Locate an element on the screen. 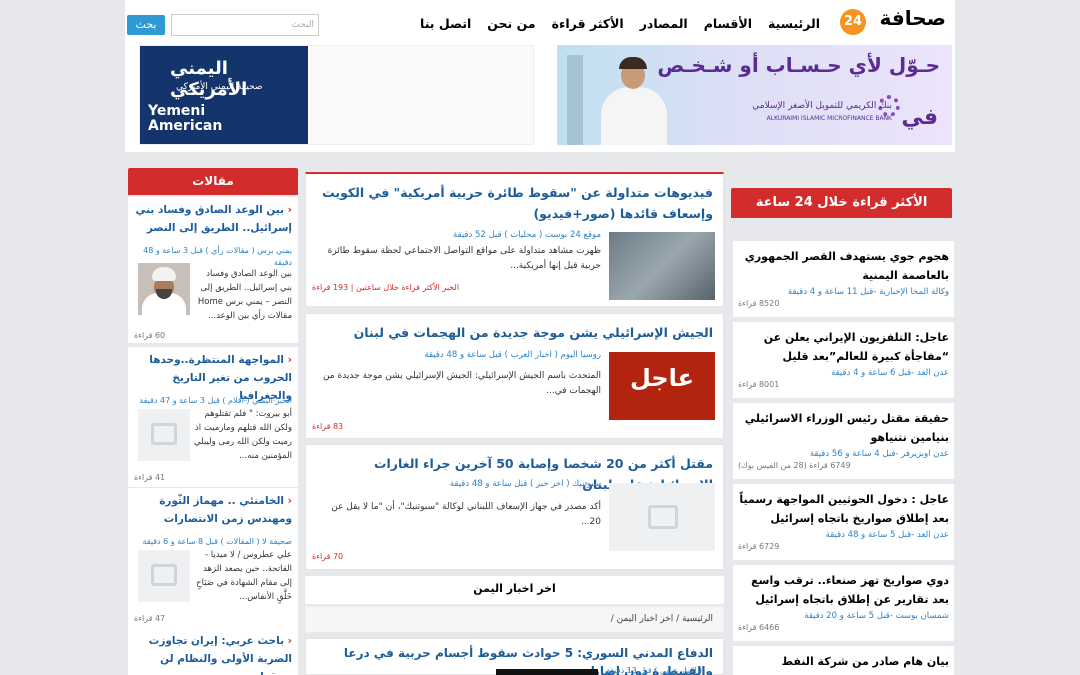 The height and width of the screenshot is (675, 1080). ad-left-script: اليمني الأمريكي is located at coordinates (209, 79).